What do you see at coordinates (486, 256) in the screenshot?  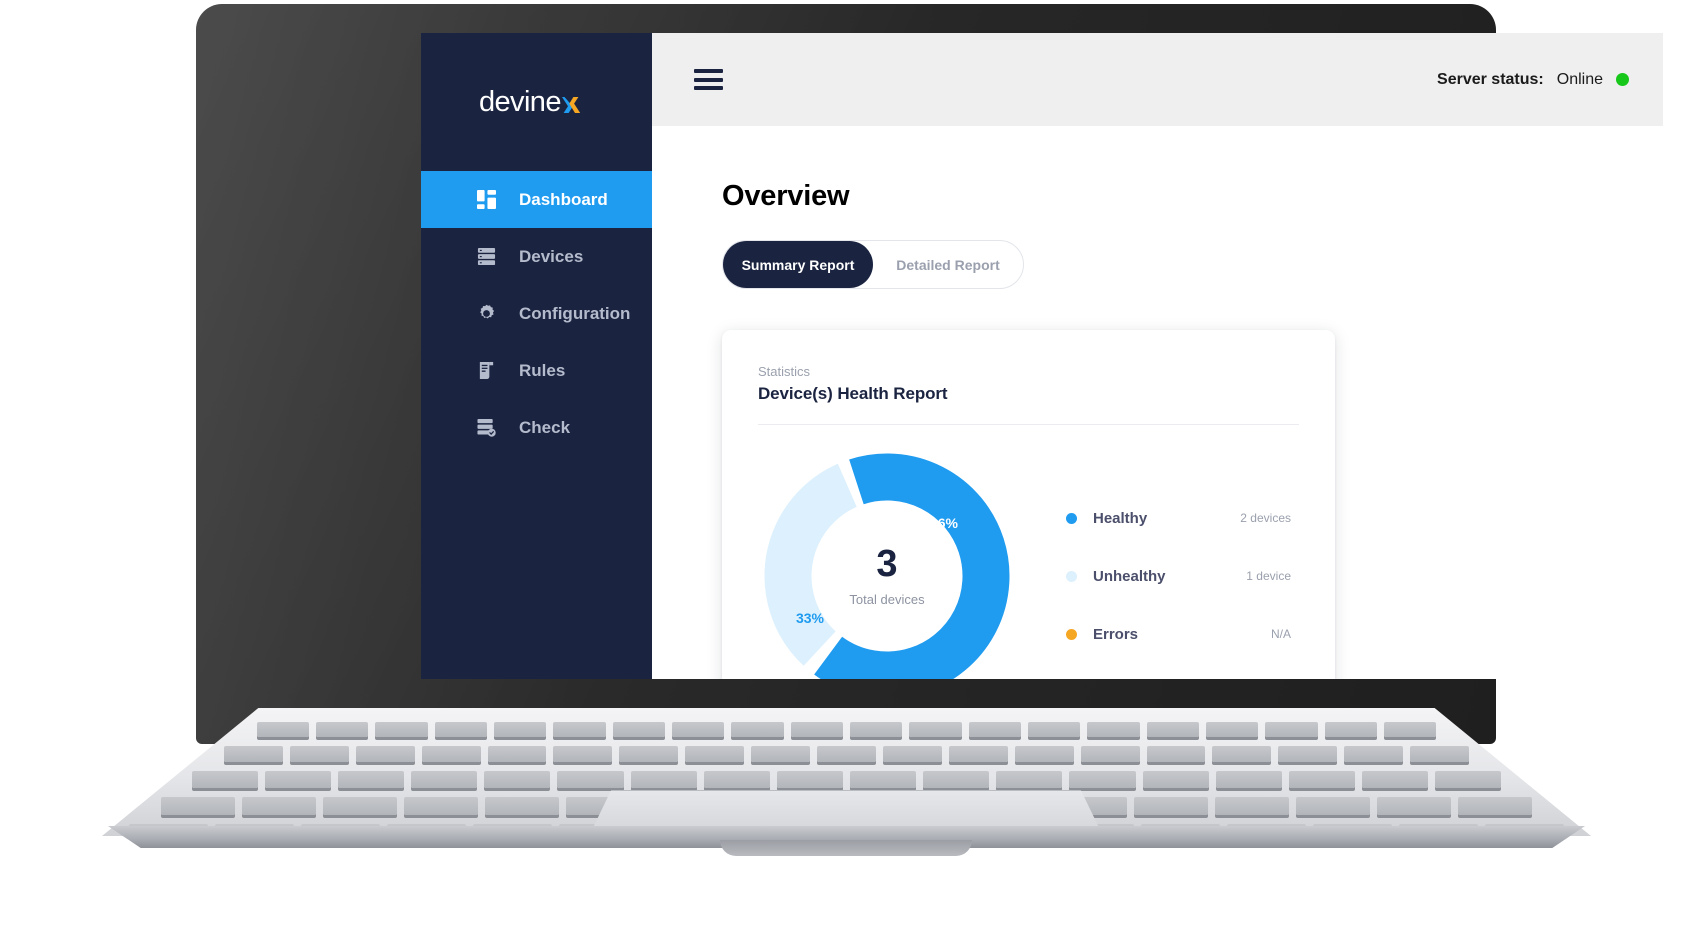 I see `server-icon` at bounding box center [486, 256].